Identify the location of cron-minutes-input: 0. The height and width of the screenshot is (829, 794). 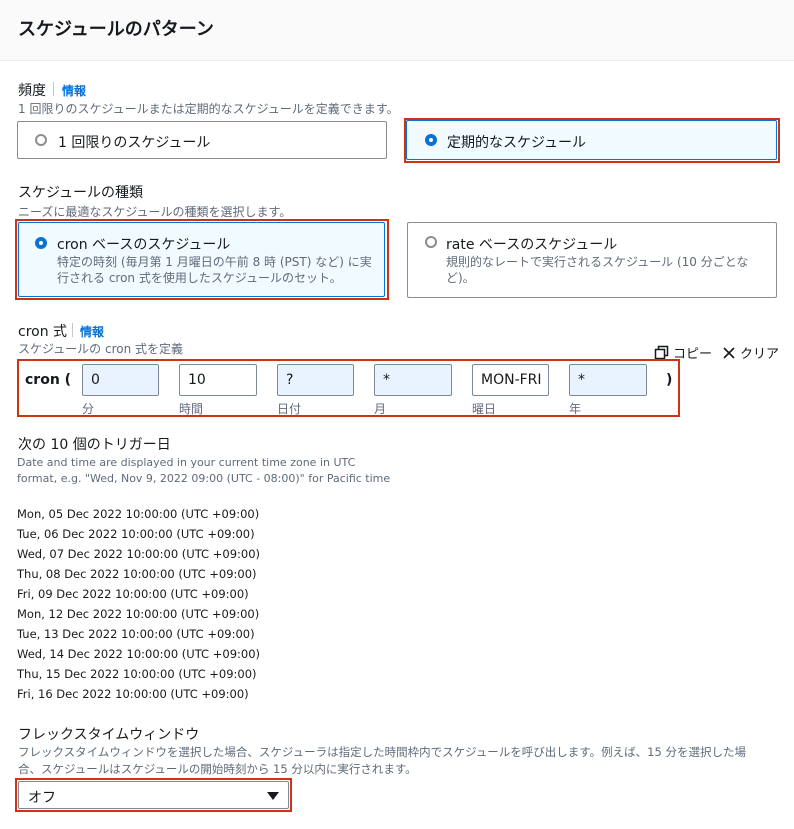
(120, 380).